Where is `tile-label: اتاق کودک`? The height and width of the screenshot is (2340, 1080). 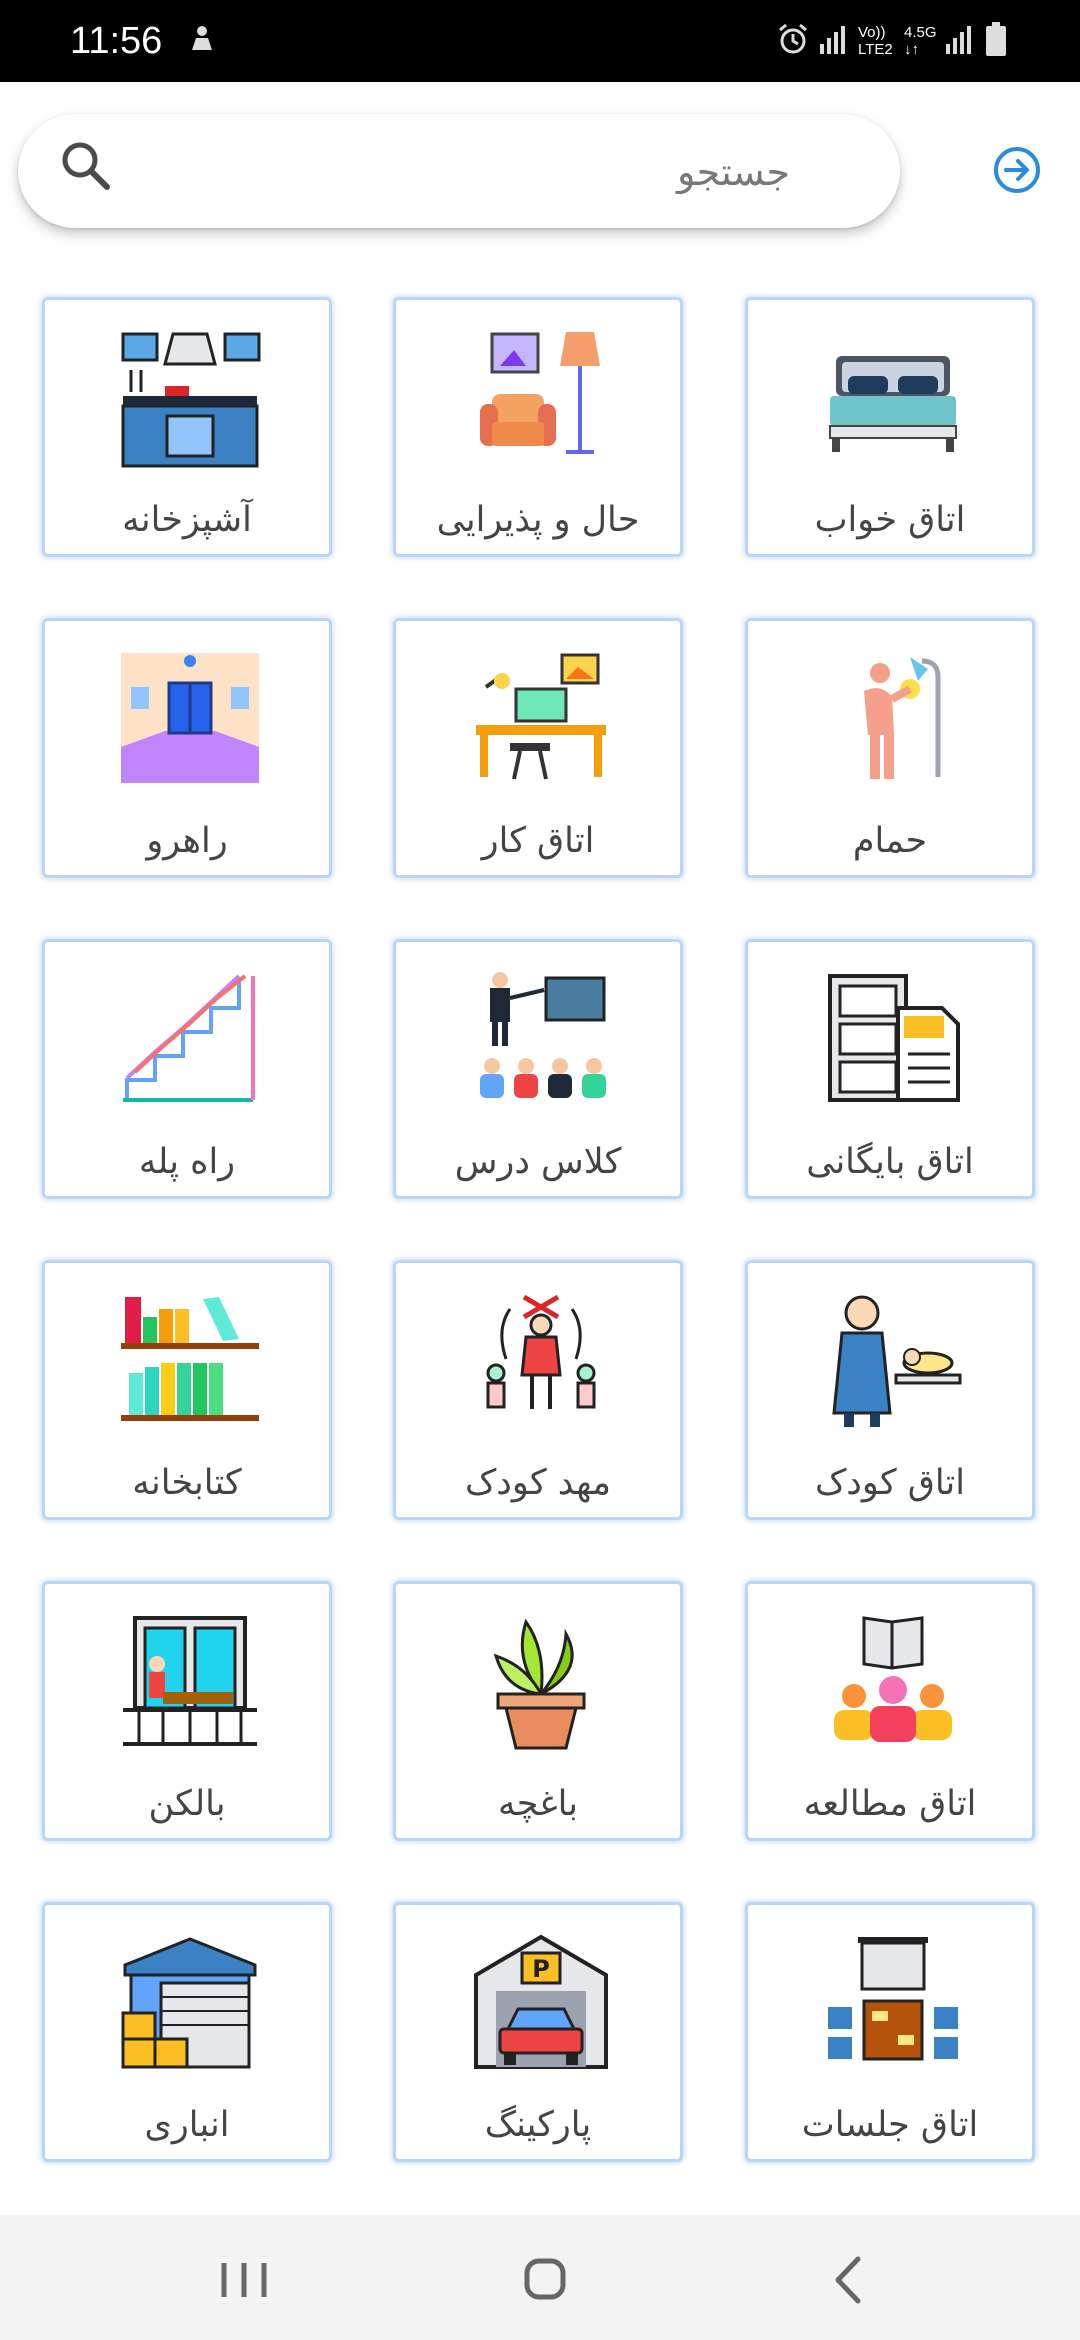
tile-label: اتاق کودک is located at coordinates (890, 1483).